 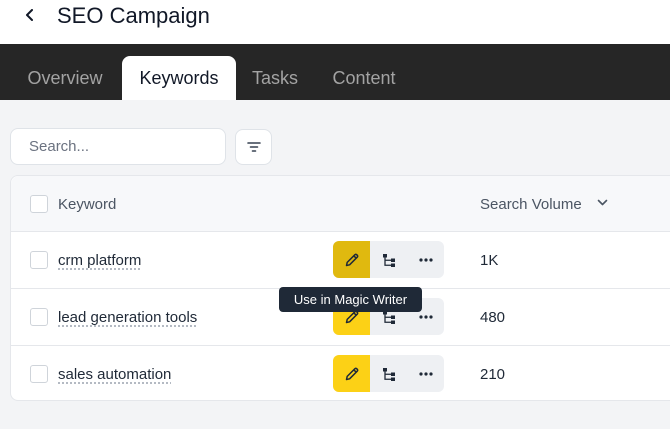 What do you see at coordinates (275, 78) in the screenshot?
I see `tab-tasks: Tasks` at bounding box center [275, 78].